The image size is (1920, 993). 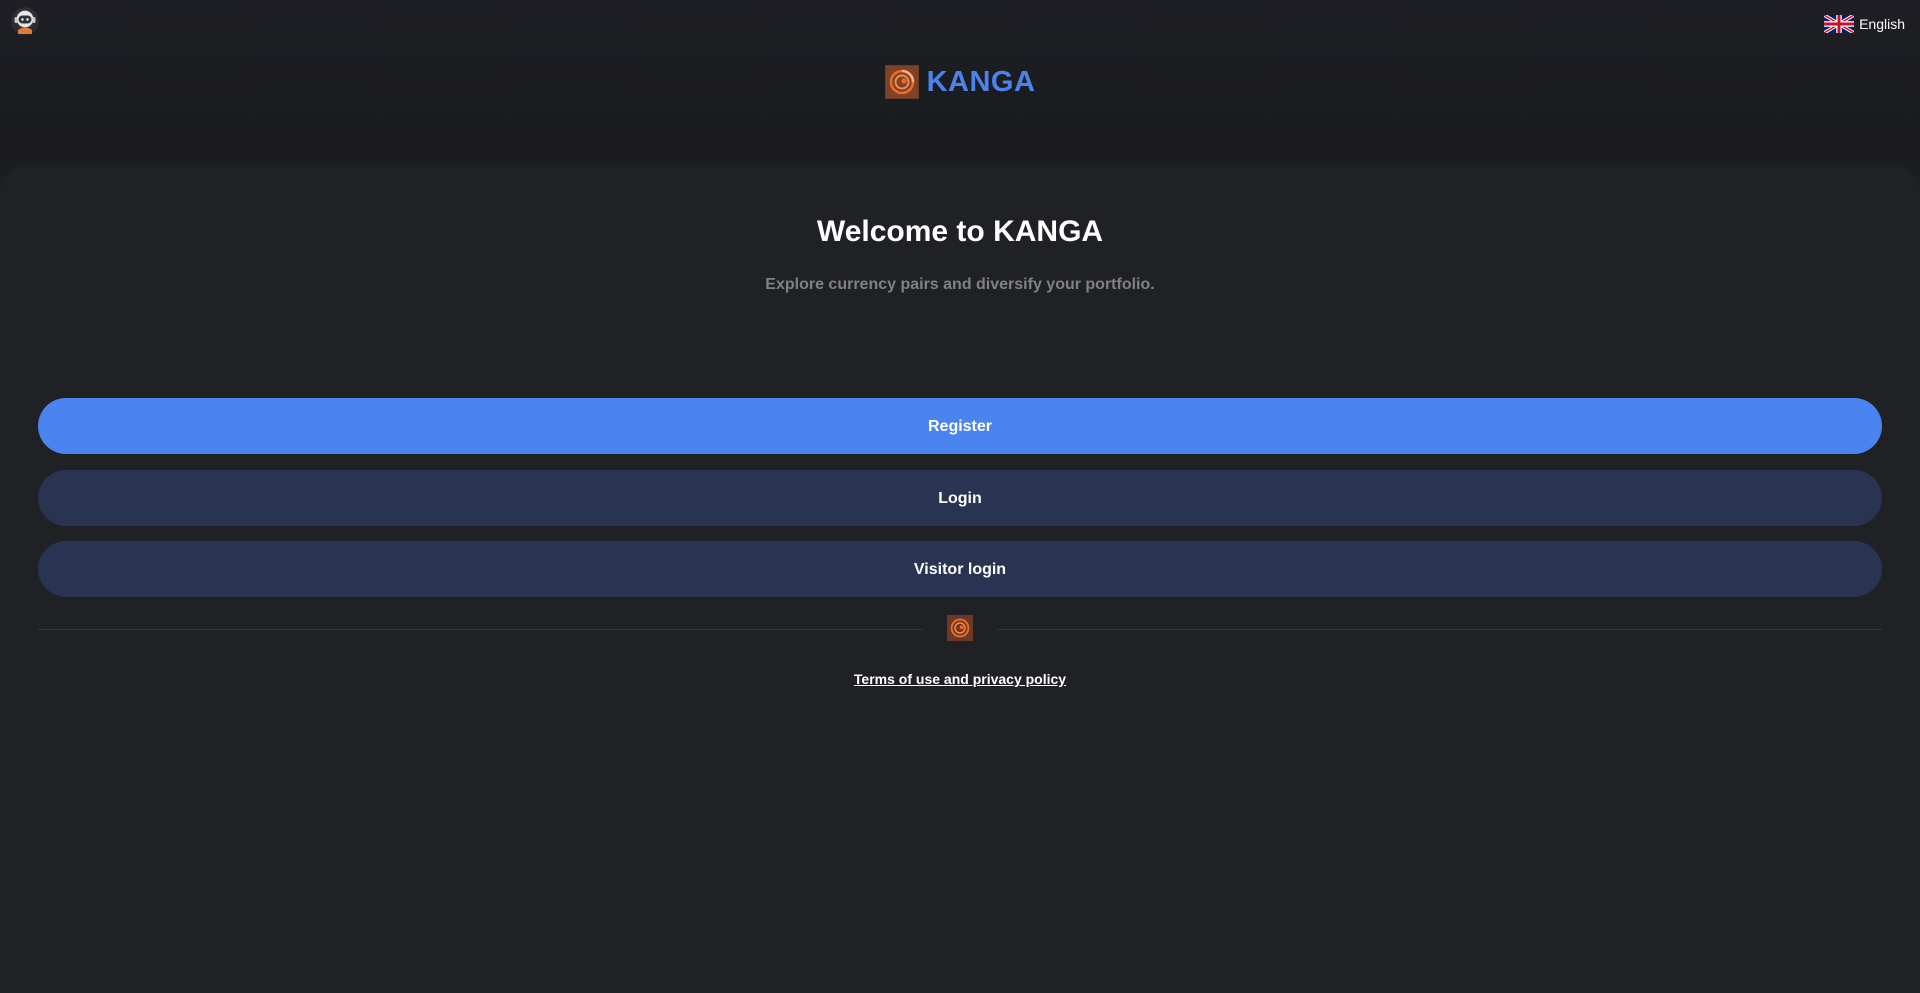 I want to click on register-button: Register, so click(x=960, y=426).